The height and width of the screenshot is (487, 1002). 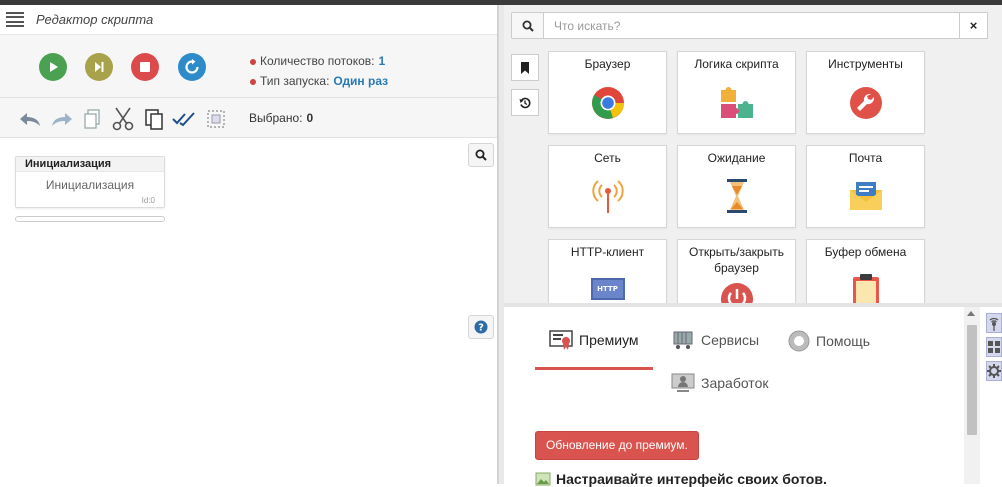 What do you see at coordinates (971, 313) in the screenshot?
I see `scroll-up-arrow-icon` at bounding box center [971, 313].